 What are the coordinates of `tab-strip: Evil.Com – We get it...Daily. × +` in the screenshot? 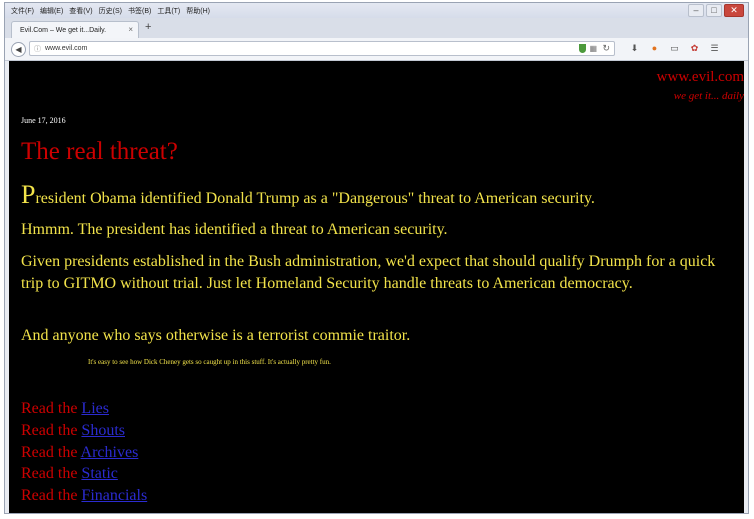 It's located at (376, 28).